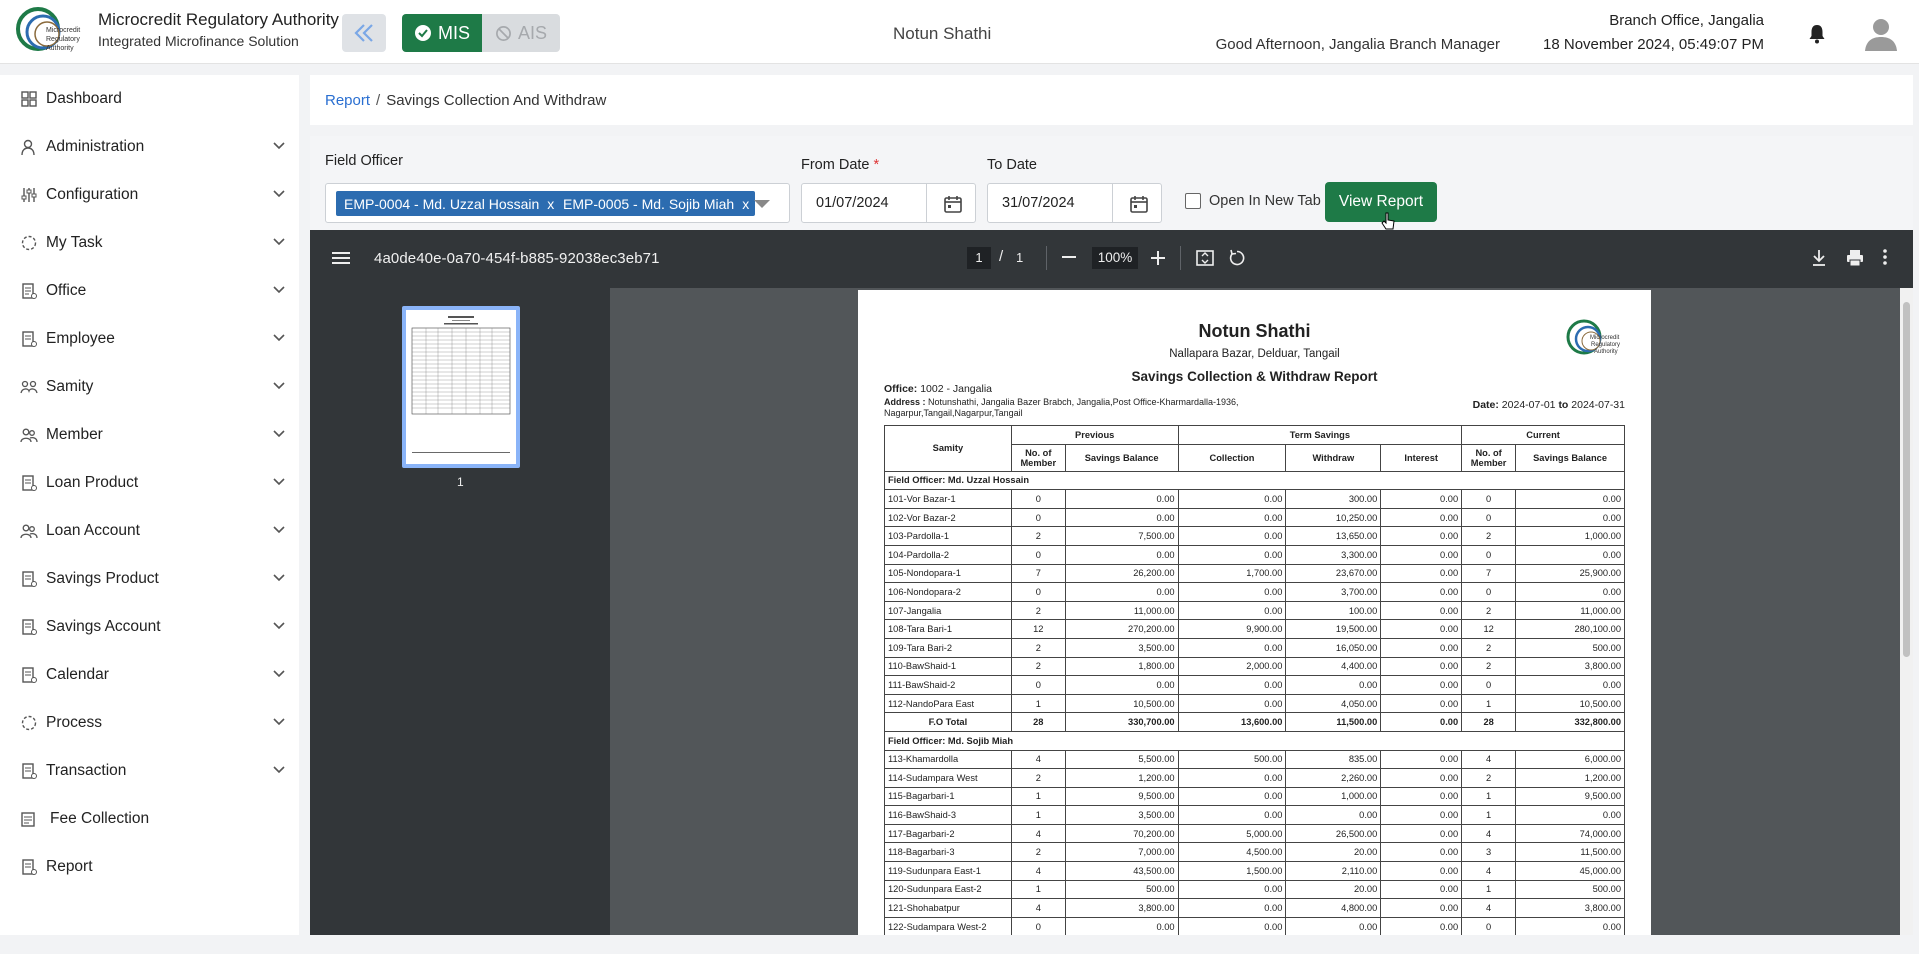 This screenshot has width=1919, height=954. What do you see at coordinates (1069, 257) in the screenshot?
I see `zoom-out-icon` at bounding box center [1069, 257].